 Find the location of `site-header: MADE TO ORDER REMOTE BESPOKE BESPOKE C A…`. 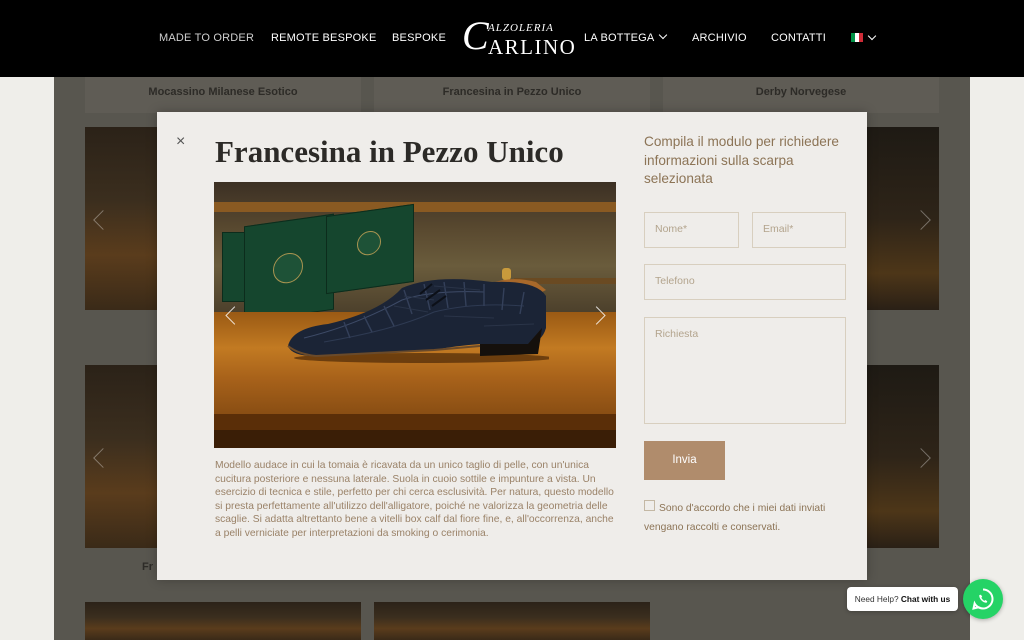

site-header: MADE TO ORDER REMOTE BESPOKE BESPOKE C A… is located at coordinates (512, 38).